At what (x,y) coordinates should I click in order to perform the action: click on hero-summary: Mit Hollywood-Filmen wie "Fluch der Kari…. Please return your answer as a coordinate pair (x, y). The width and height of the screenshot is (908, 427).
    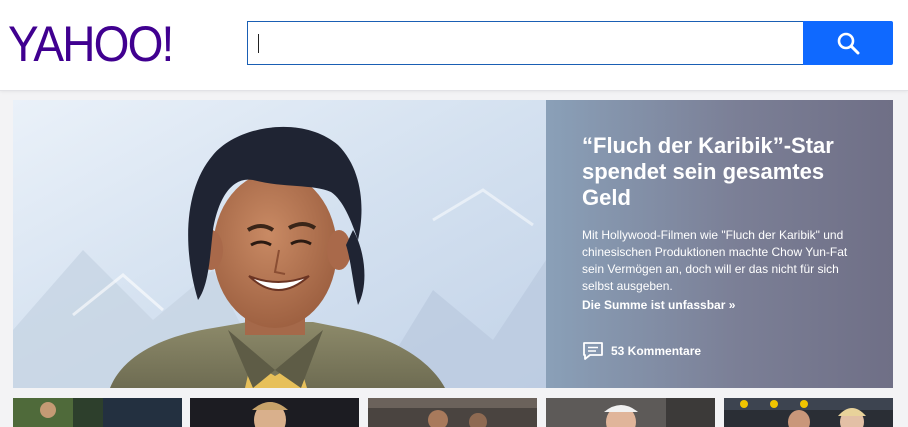
    Looking at the image, I should click on (715, 260).